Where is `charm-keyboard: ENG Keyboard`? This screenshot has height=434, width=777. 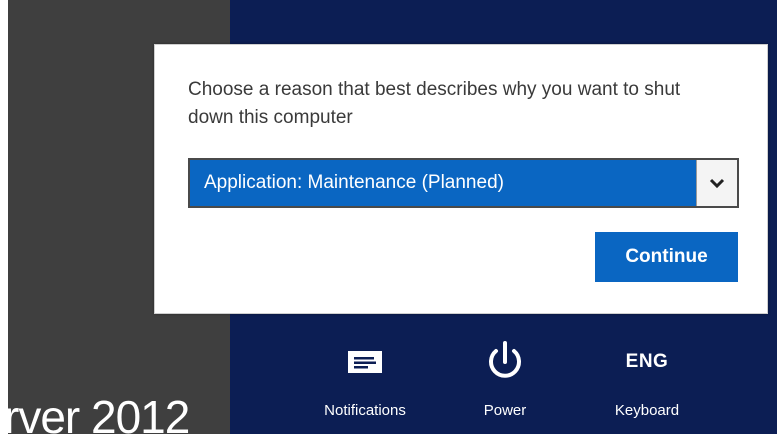 charm-keyboard: ENG Keyboard is located at coordinates (647, 379).